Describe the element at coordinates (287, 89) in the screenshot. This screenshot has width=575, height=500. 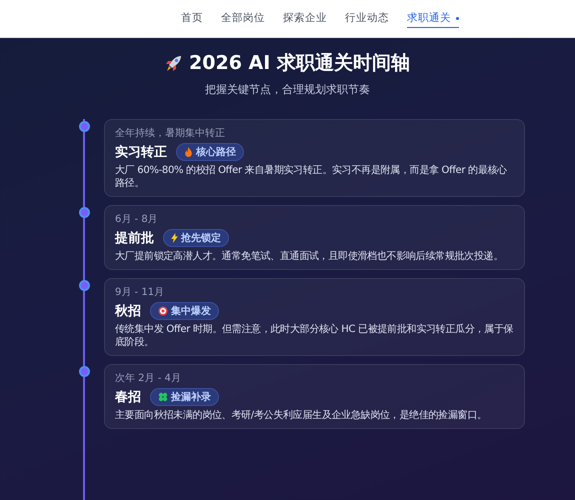
I see `page-subtitle: 把握关键节点，合理规划求职节奏` at that location.